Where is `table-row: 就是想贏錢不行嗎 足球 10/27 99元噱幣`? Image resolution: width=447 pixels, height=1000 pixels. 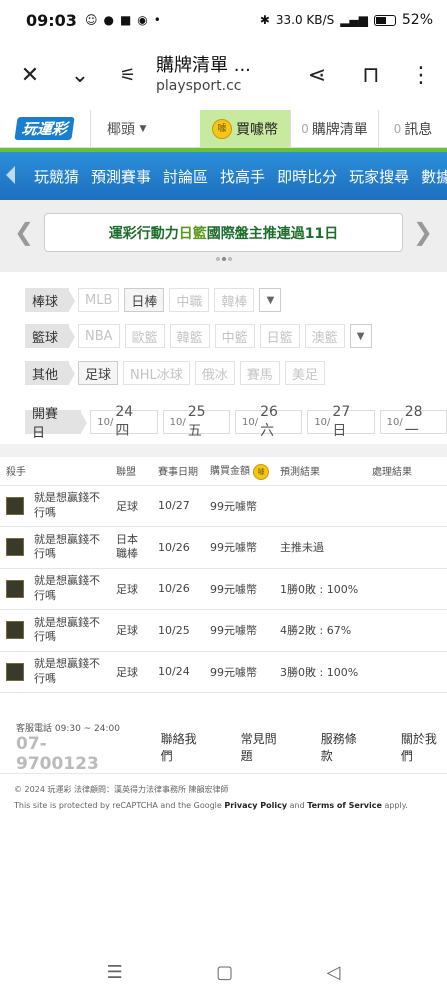 table-row: 就是想贏錢不行嗎 足球 10/27 99元噱幣 is located at coordinates (223, 506).